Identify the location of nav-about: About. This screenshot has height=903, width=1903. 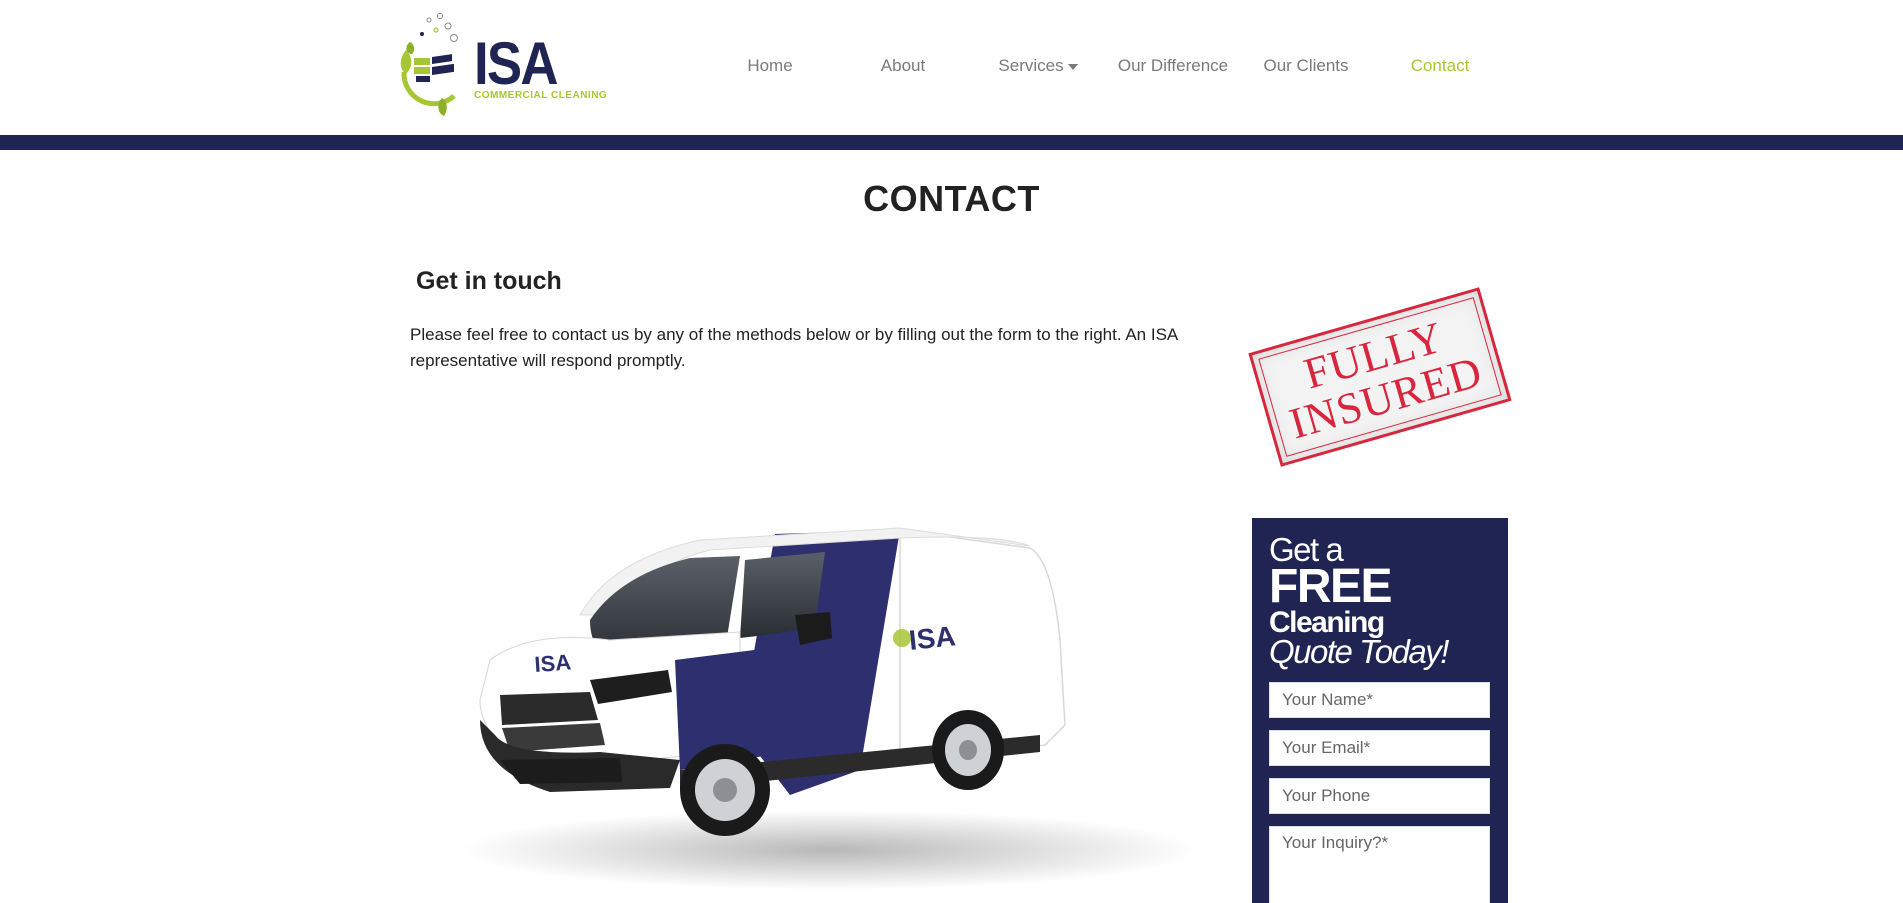
(903, 66).